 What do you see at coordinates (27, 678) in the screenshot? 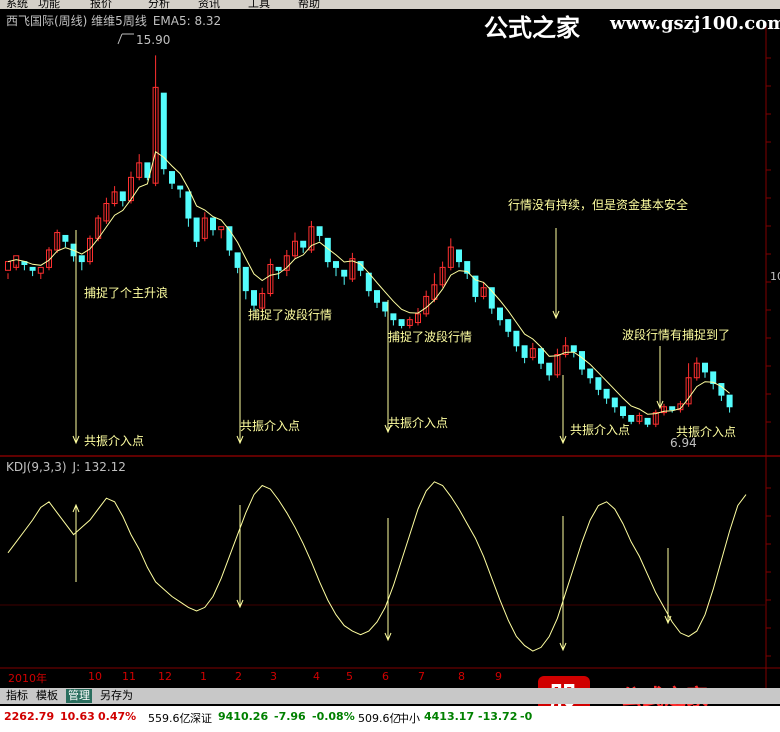
I see `month-label: 2010年` at bounding box center [27, 678].